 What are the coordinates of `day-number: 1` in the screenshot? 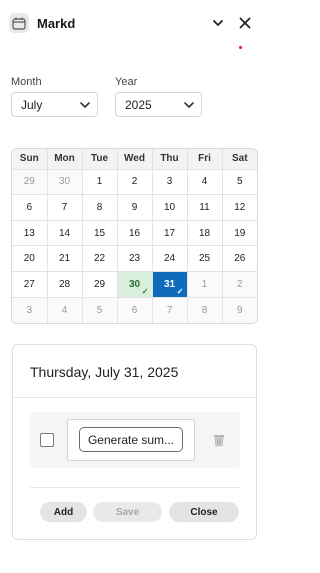 It's located at (99, 182).